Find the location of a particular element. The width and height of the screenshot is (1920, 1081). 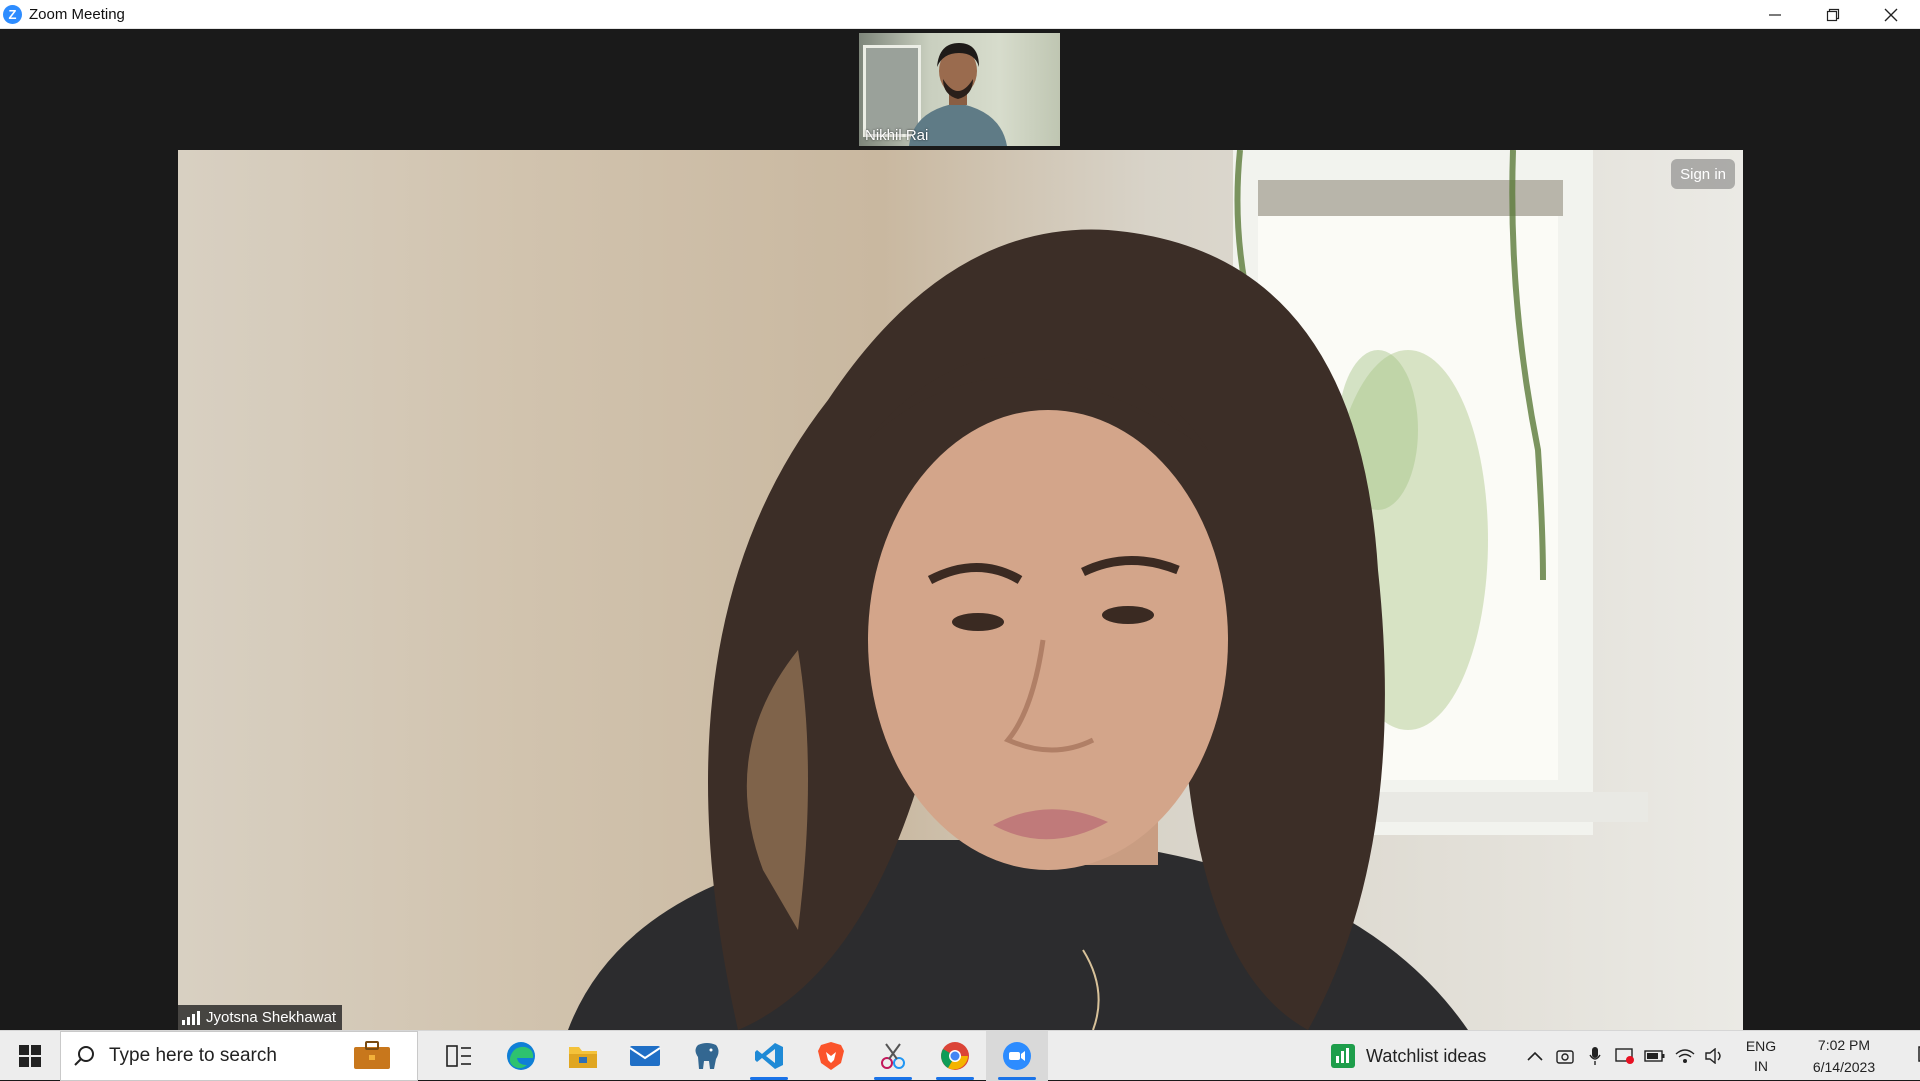

wifi-icon is located at coordinates (1685, 1056).